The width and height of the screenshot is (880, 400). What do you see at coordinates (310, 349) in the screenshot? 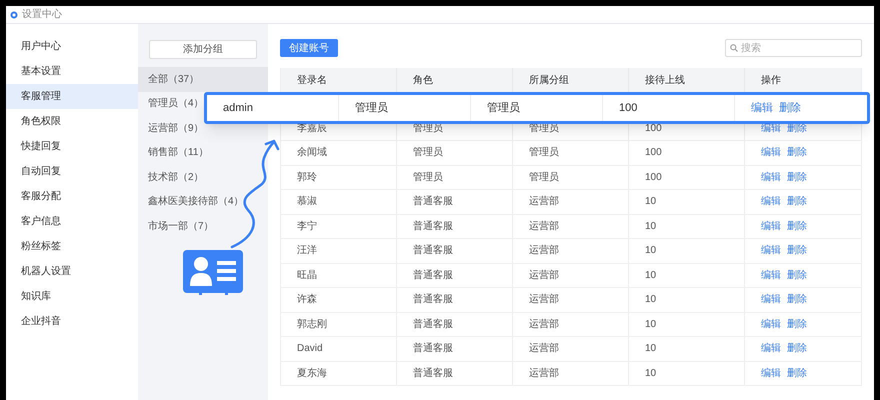
I see `table-cell-text: David` at bounding box center [310, 349].